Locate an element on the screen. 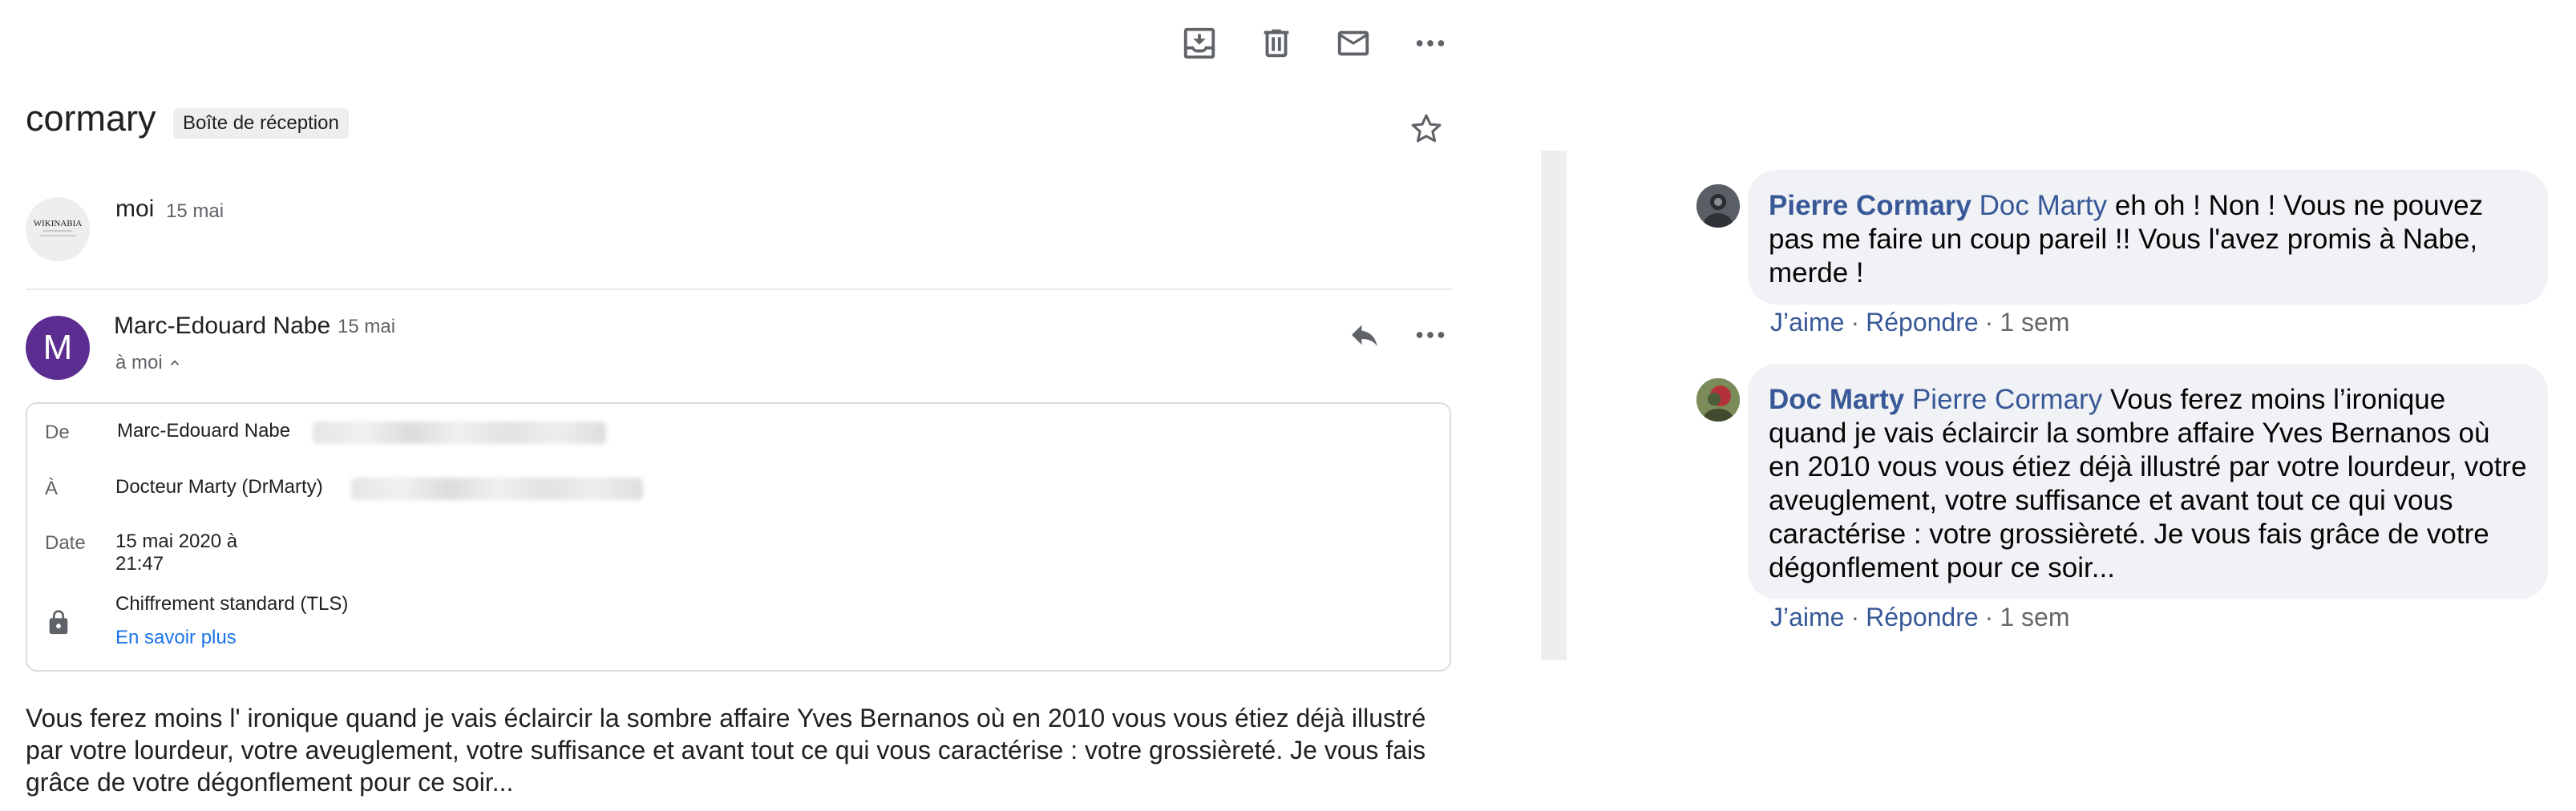 Image resolution: width=2576 pixels, height=811 pixels. reply-icon is located at coordinates (1364, 336).